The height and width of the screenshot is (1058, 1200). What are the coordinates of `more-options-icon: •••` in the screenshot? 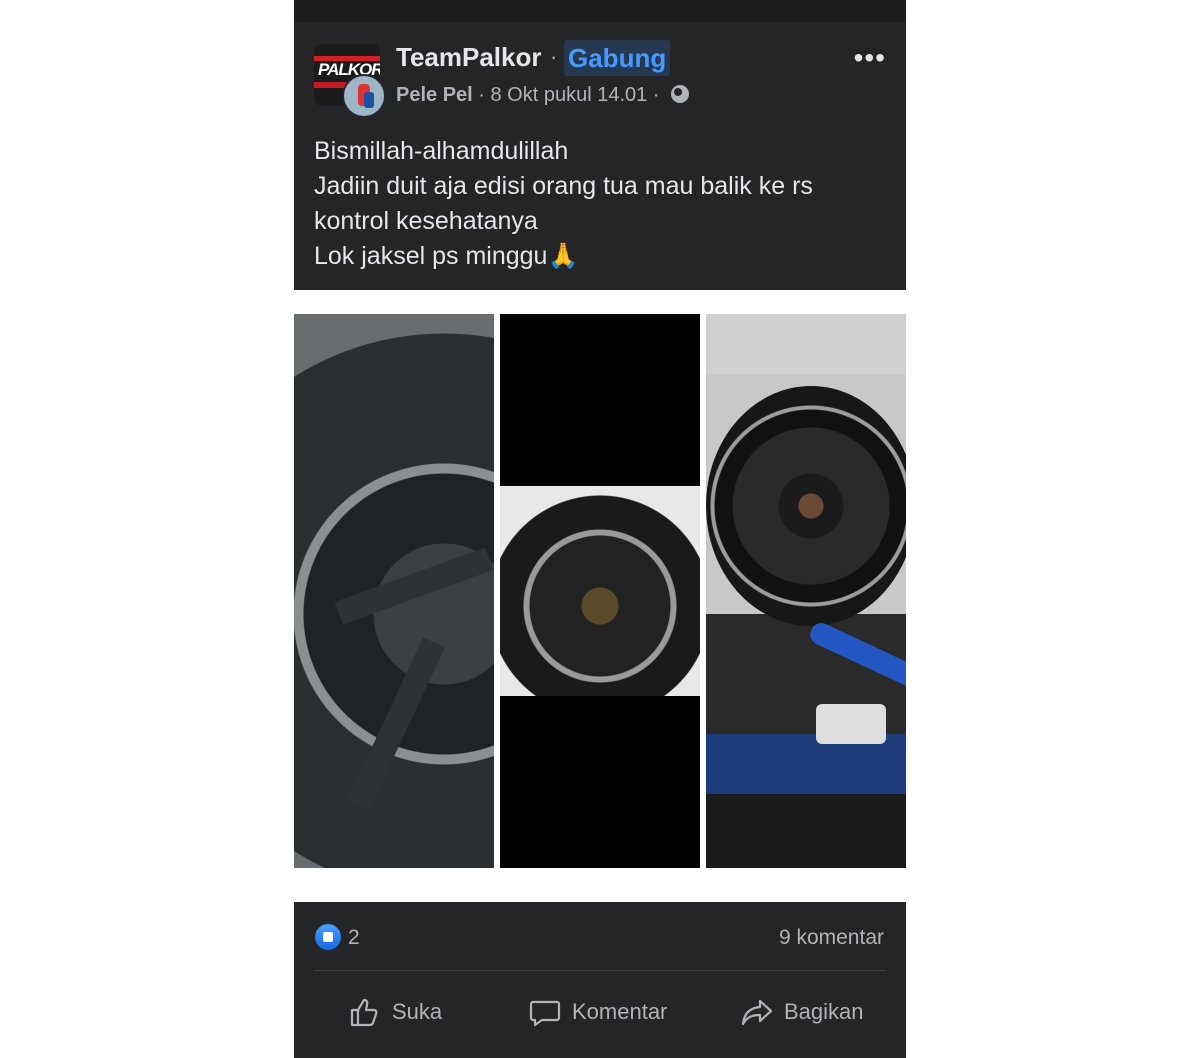 It's located at (870, 58).